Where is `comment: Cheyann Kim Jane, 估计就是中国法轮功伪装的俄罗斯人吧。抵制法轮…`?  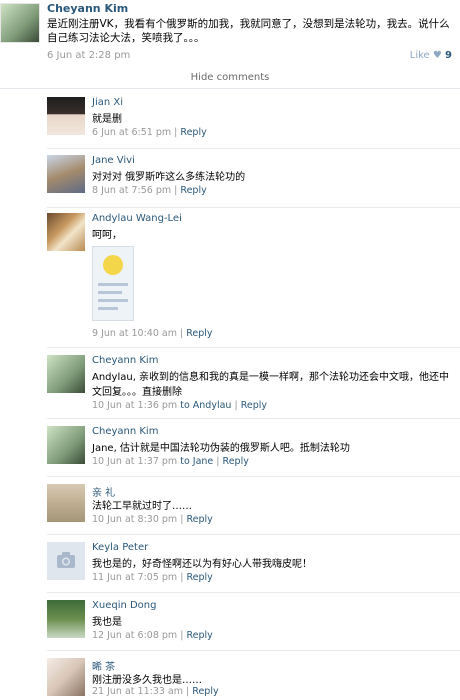 comment: Cheyann Kim Jane, 估计就是中国法轮功伪装的俄罗斯人吧。抵制法轮… is located at coordinates (253, 448).